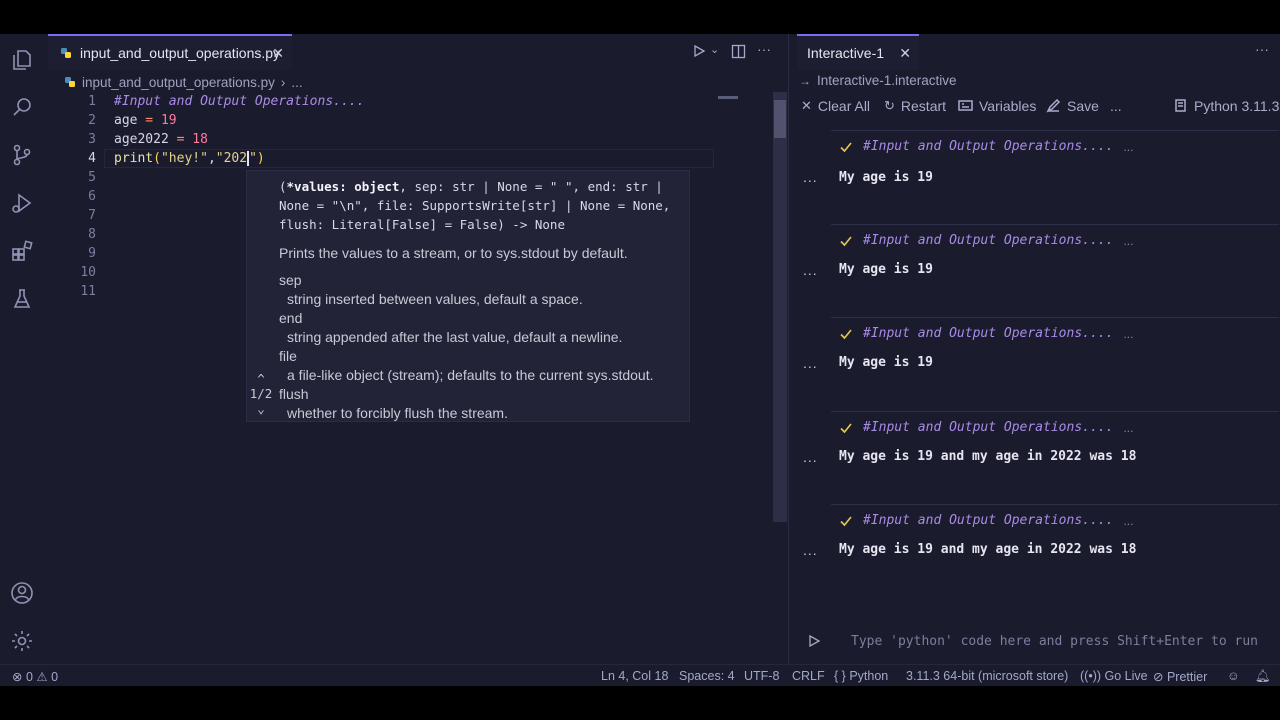 This screenshot has width=1280, height=720. What do you see at coordinates (707, 676) in the screenshot?
I see `indentation: Spaces: 4` at bounding box center [707, 676].